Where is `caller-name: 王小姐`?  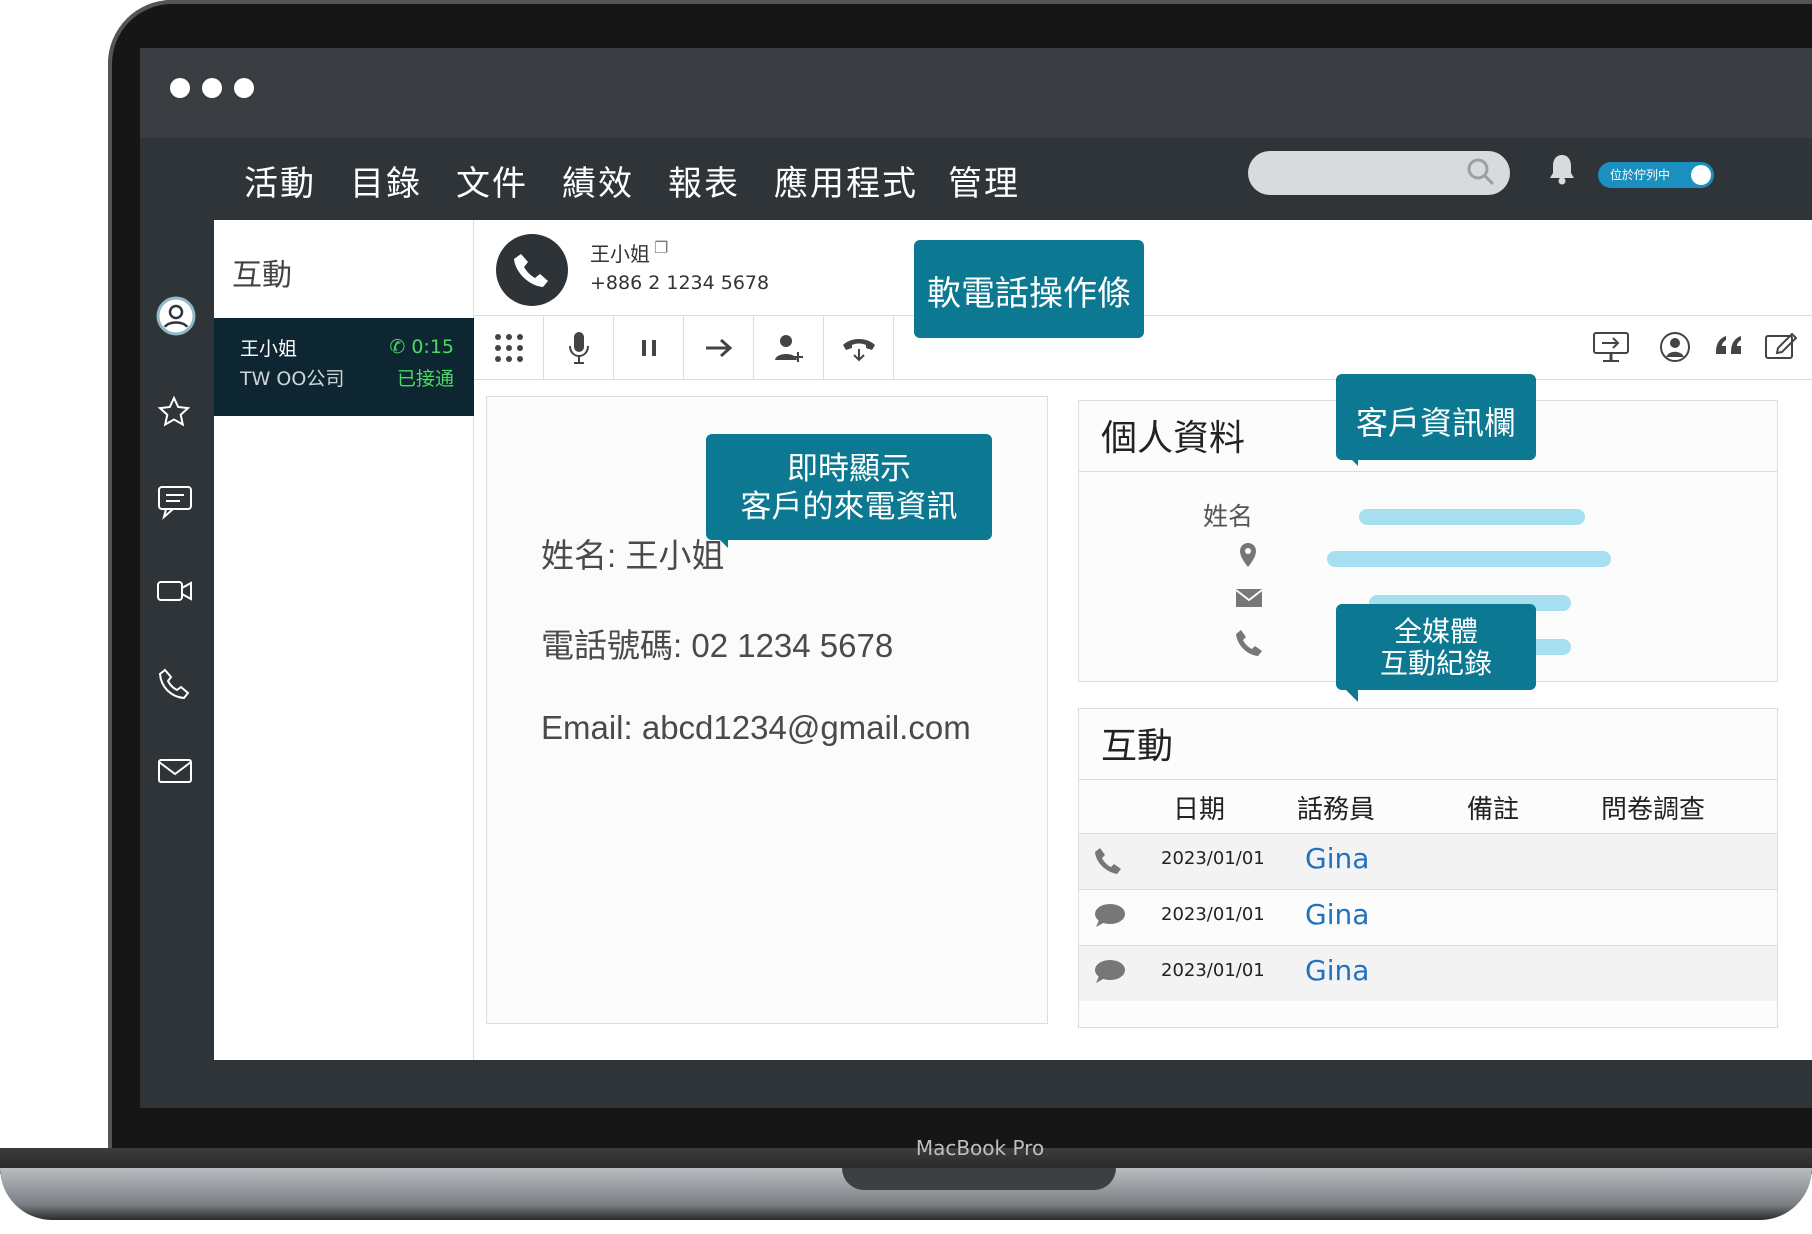
caller-name: 王小姐 is located at coordinates (269, 349).